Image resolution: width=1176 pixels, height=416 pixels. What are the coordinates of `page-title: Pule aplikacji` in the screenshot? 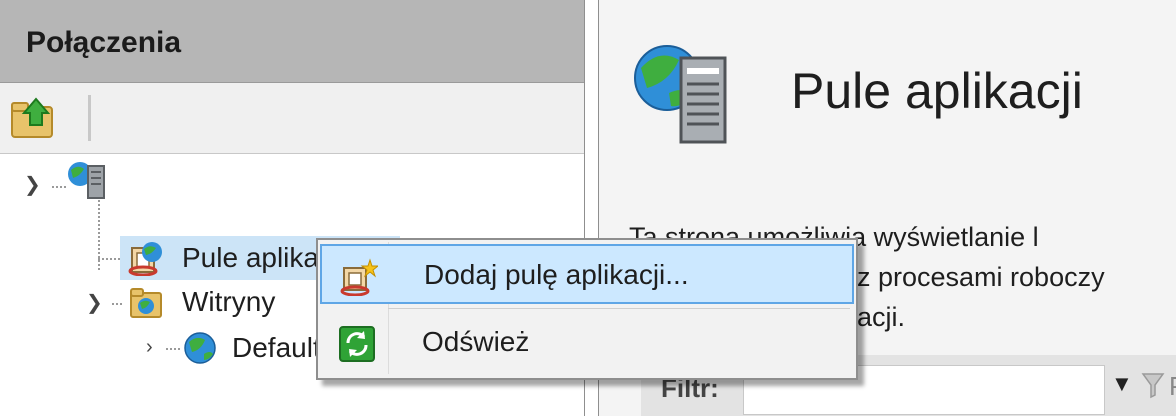 It's located at (937, 91).